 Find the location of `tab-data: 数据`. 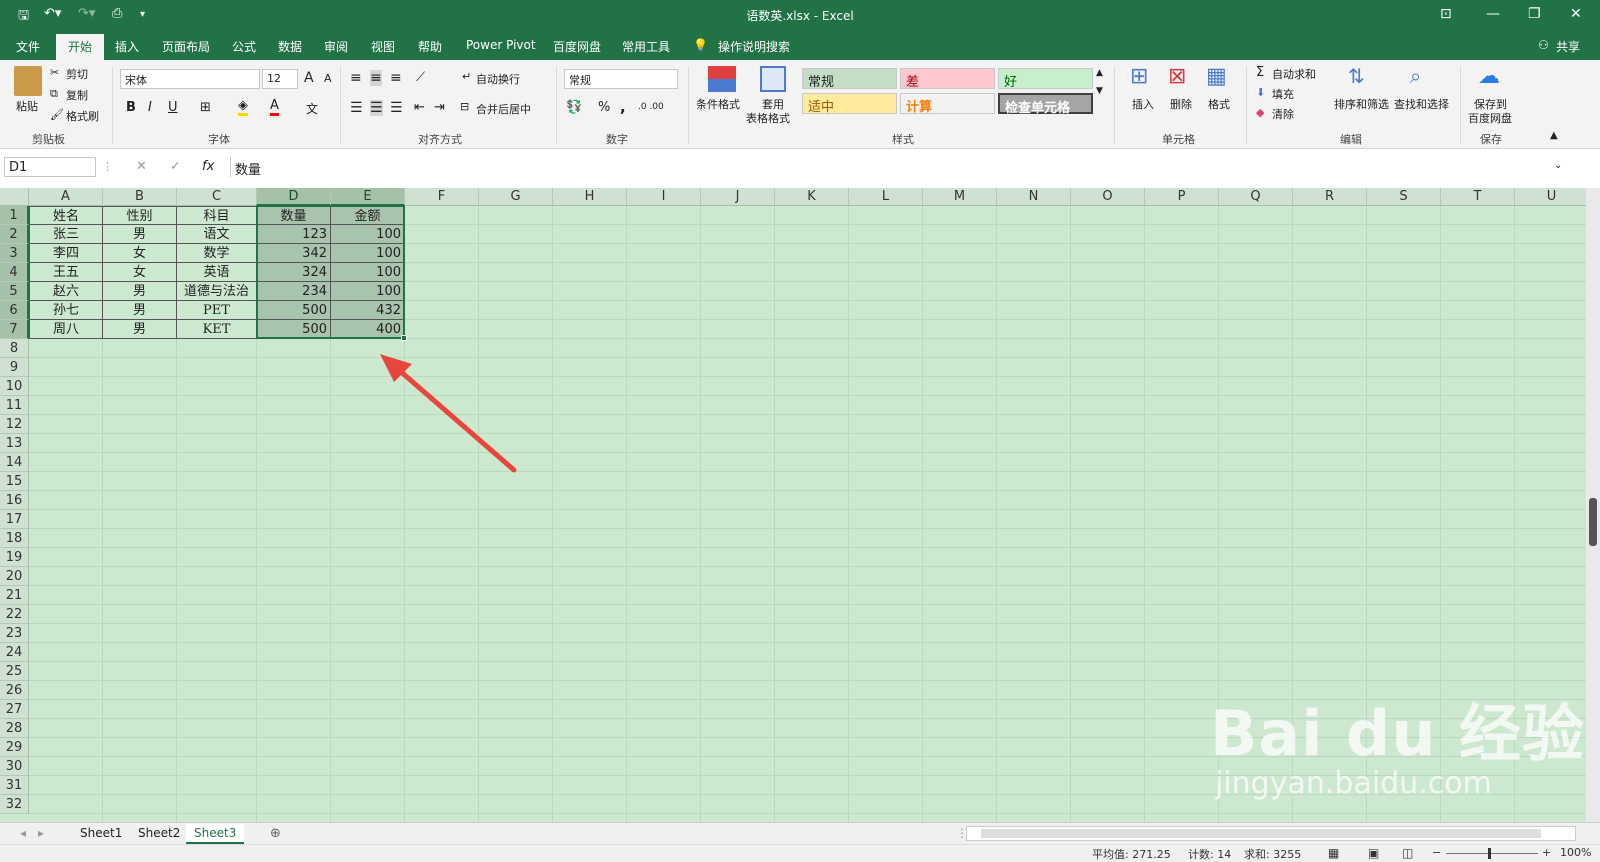

tab-data: 数据 is located at coordinates (290, 46).